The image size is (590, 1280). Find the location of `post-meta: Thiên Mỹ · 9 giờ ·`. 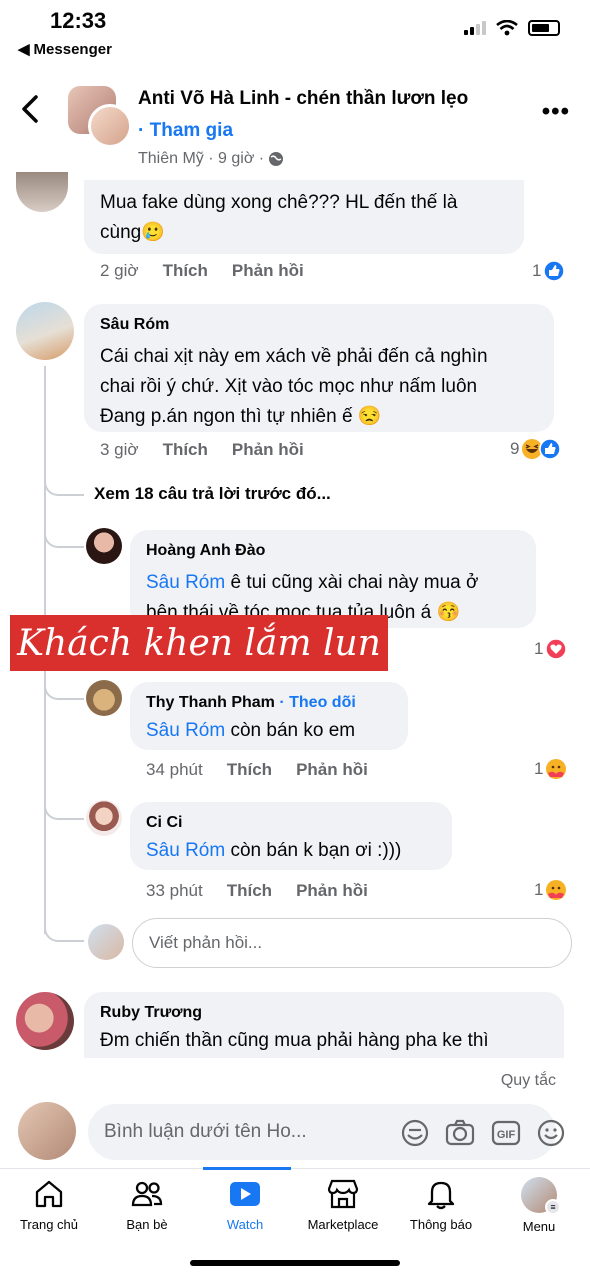

post-meta: Thiên Mỹ · 9 giờ · is located at coordinates (211, 159).